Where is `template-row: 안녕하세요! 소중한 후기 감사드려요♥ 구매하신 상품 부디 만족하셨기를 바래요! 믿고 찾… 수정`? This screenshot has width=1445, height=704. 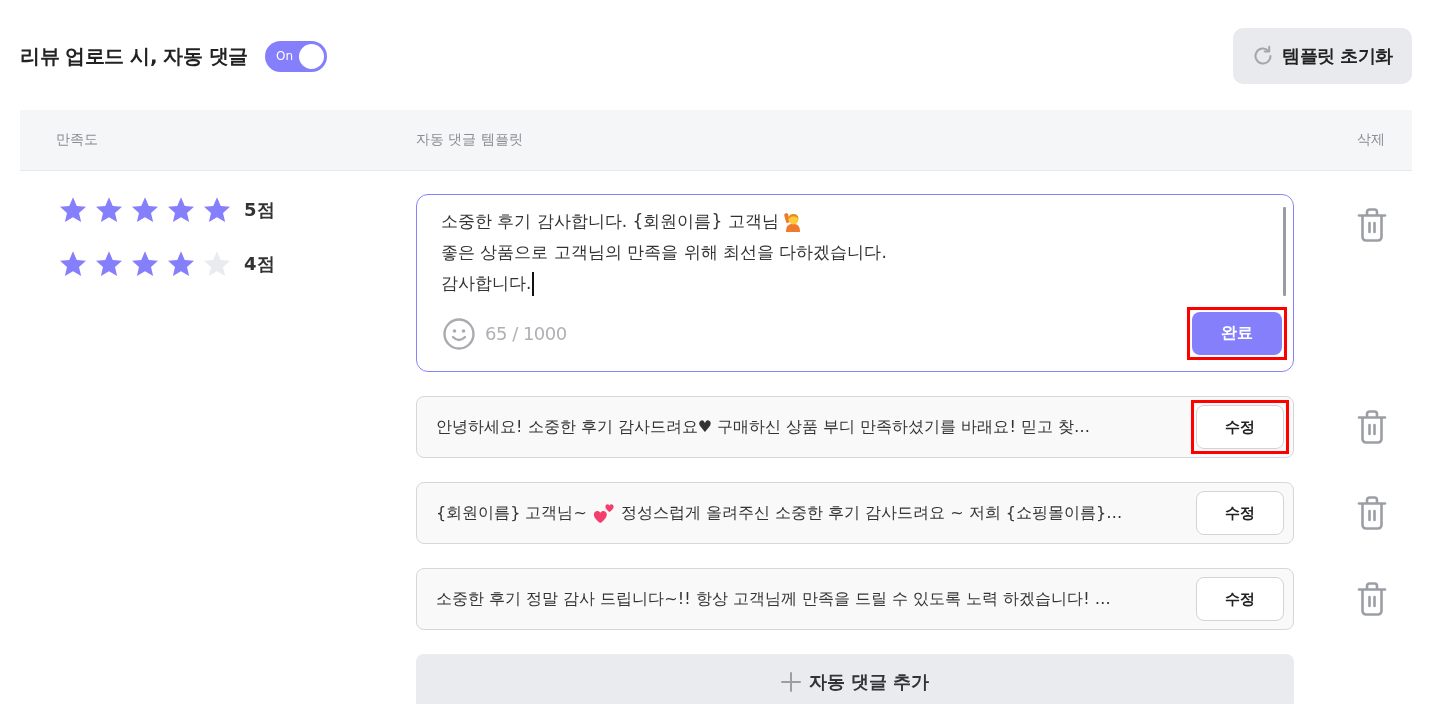 template-row: 안녕하세요! 소중한 후기 감사드려요♥ 구매하신 상품 부디 만족하셨기를 바래요! 믿고 찾… 수정 is located at coordinates (855, 427).